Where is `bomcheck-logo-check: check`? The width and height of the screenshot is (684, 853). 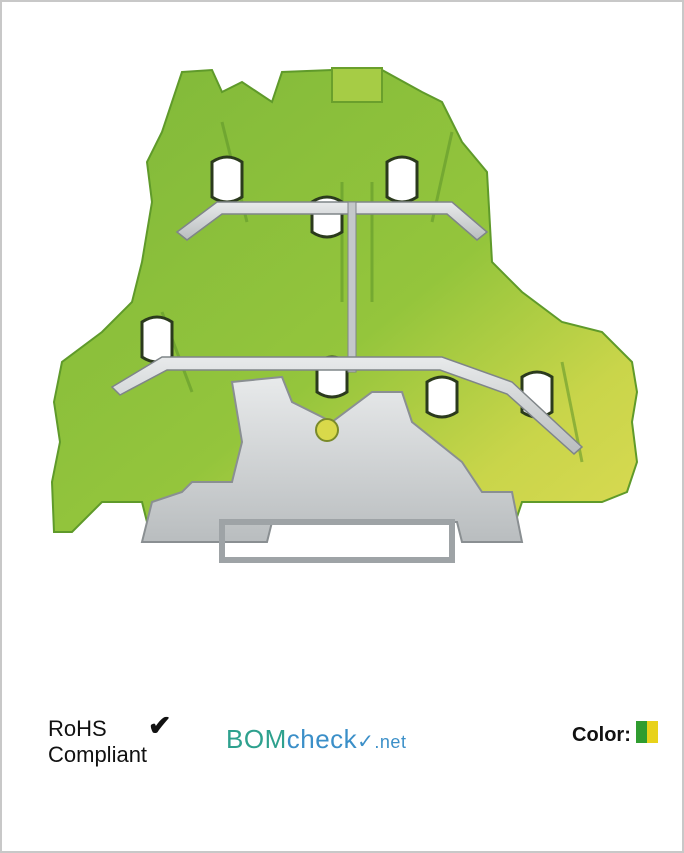 bomcheck-logo-check: check is located at coordinates (322, 739).